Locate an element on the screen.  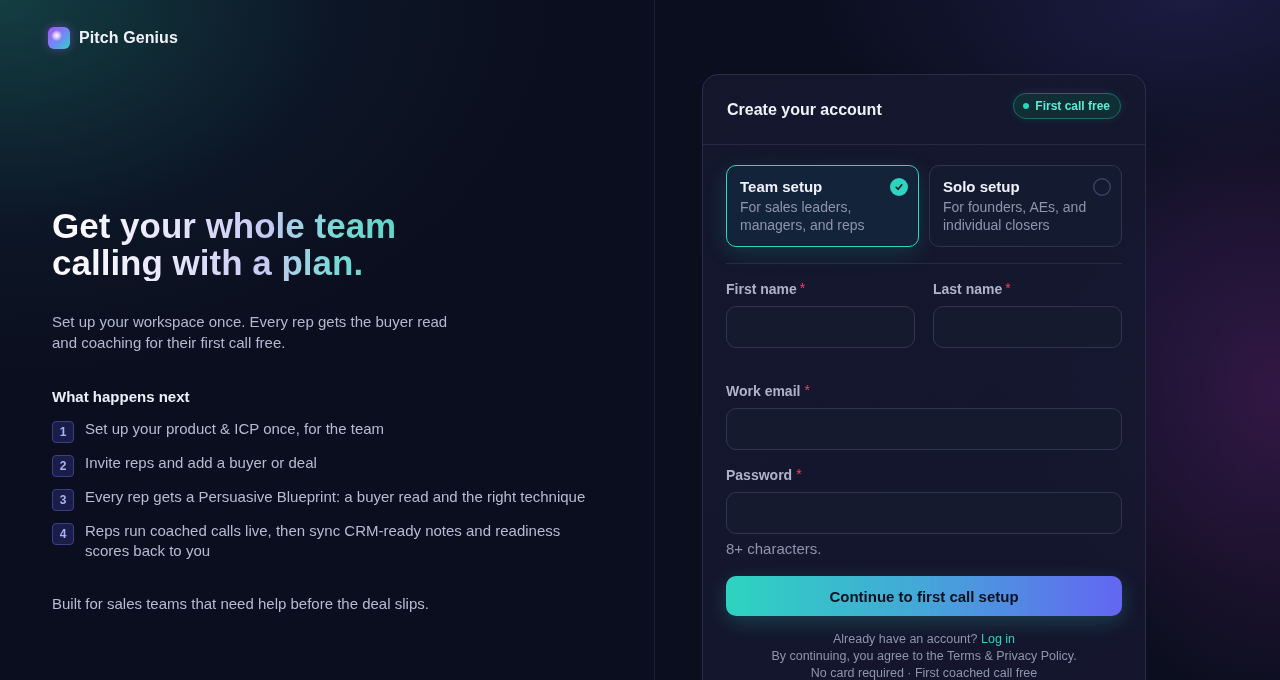
setup-option: Team setup For sales leaders, managers, and reps is located at coordinates (822, 206).